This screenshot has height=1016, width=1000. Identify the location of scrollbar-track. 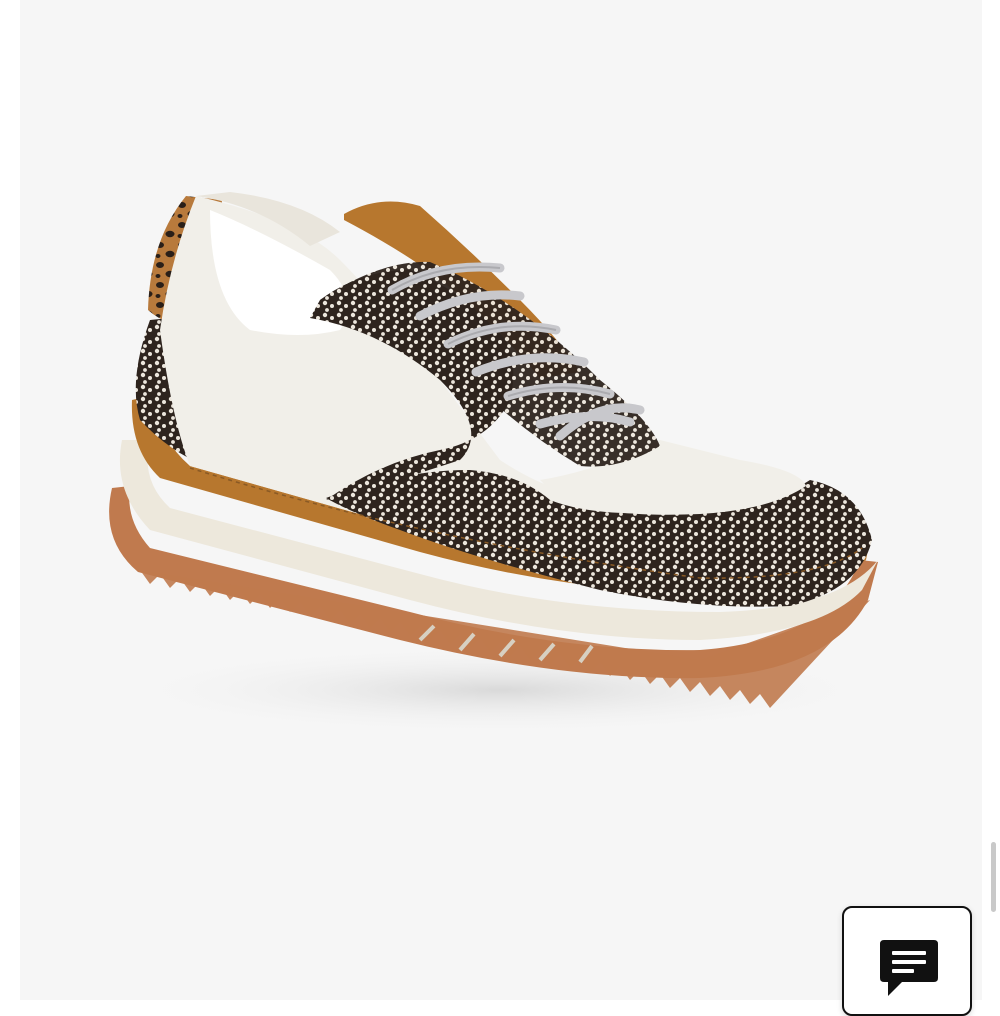
(993, 500).